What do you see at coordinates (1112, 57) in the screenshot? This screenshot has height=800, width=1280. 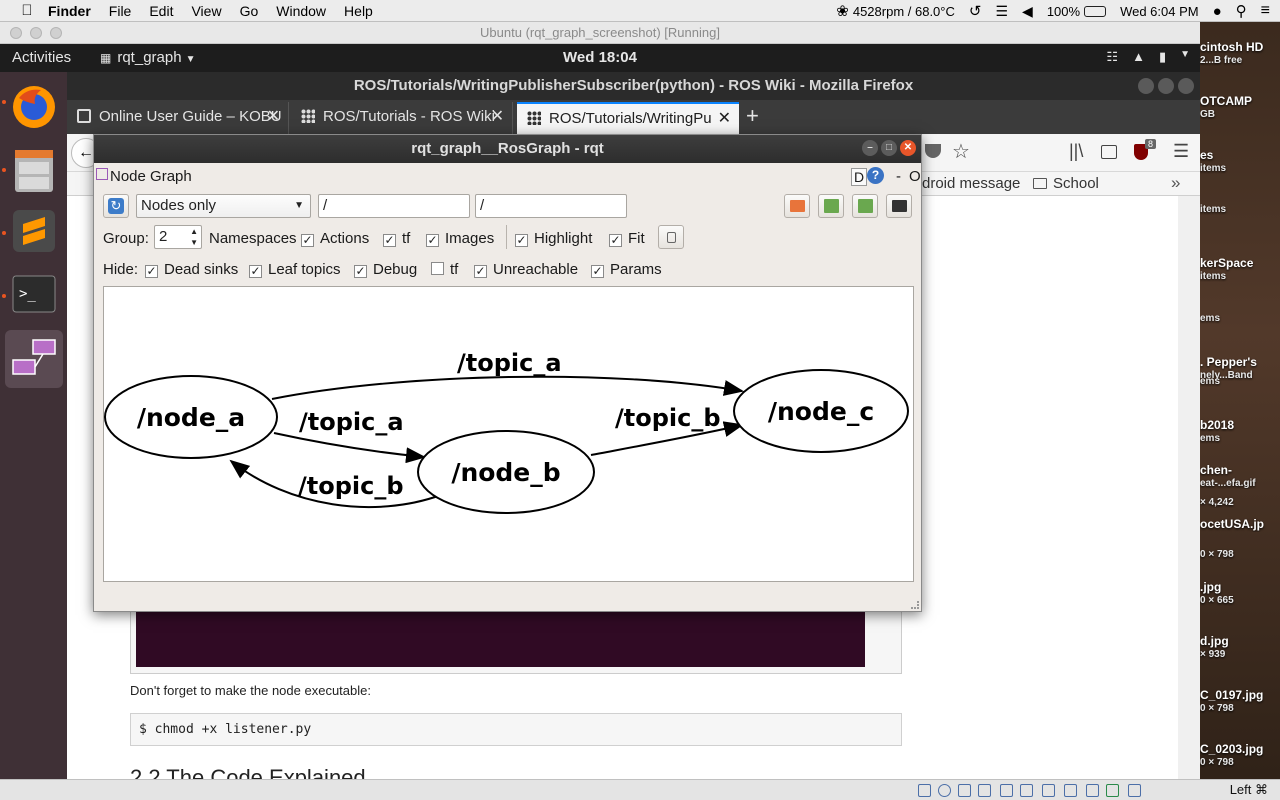 I see `network-icon: ☷` at bounding box center [1112, 57].